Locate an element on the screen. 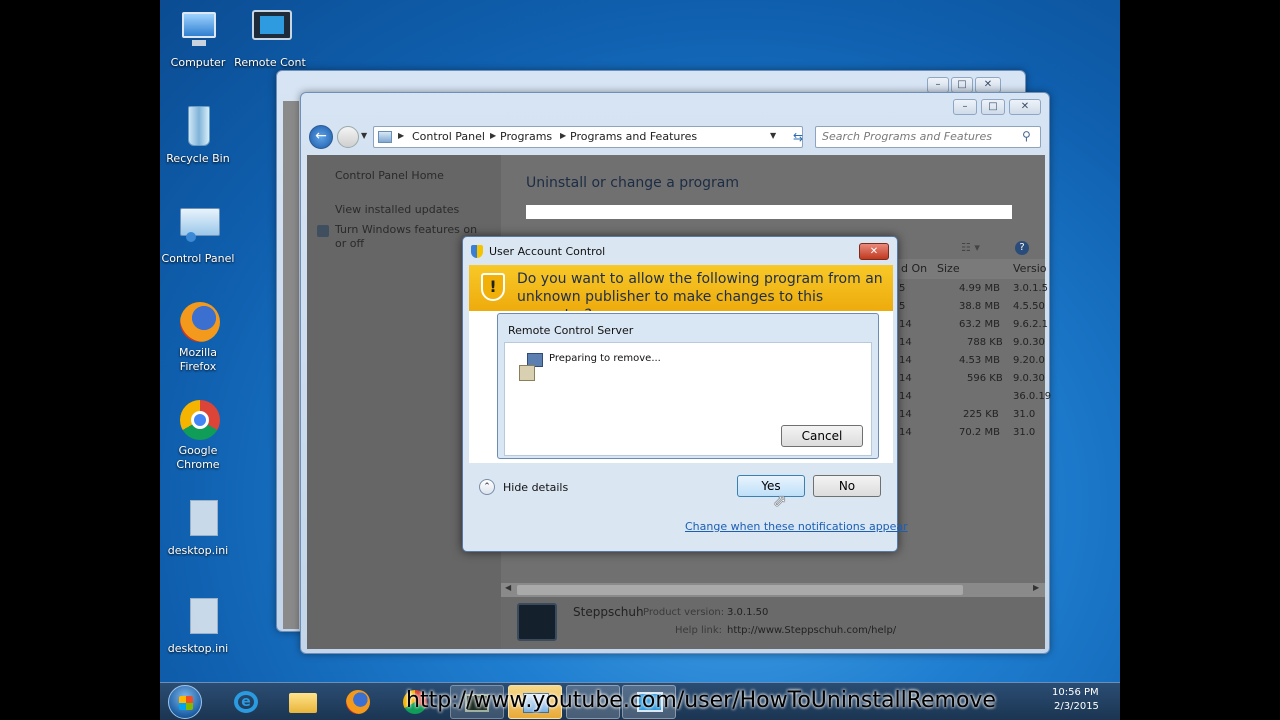 Image resolution: width=1280 pixels, height=720 pixels. control-panel-icon is located at coordinates (198, 228).